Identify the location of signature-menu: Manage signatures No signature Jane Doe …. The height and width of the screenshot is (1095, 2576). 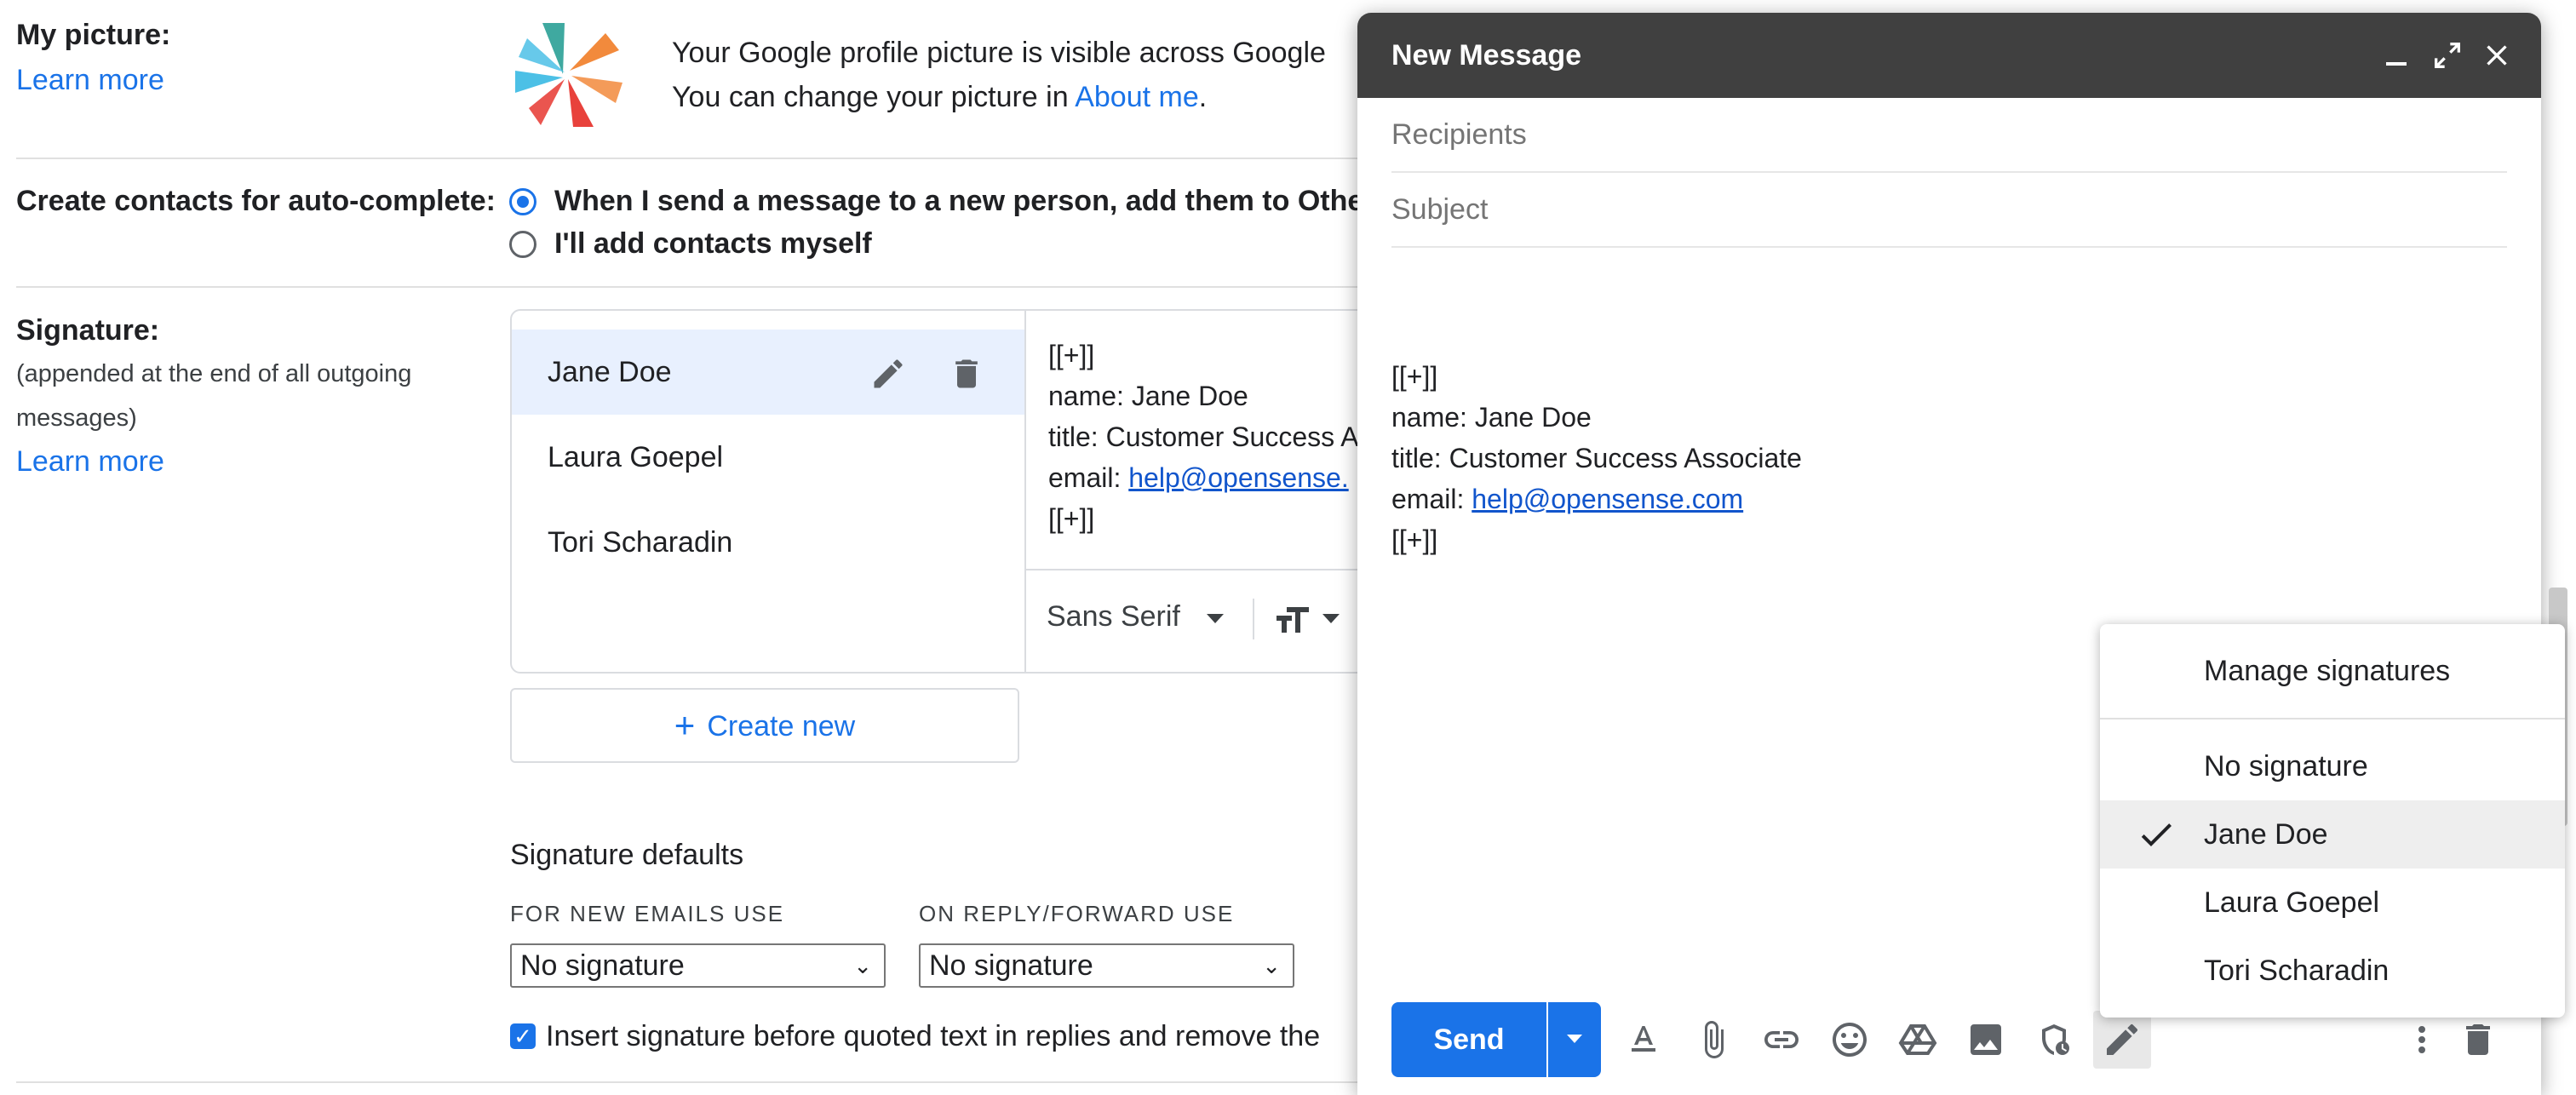
(2332, 821).